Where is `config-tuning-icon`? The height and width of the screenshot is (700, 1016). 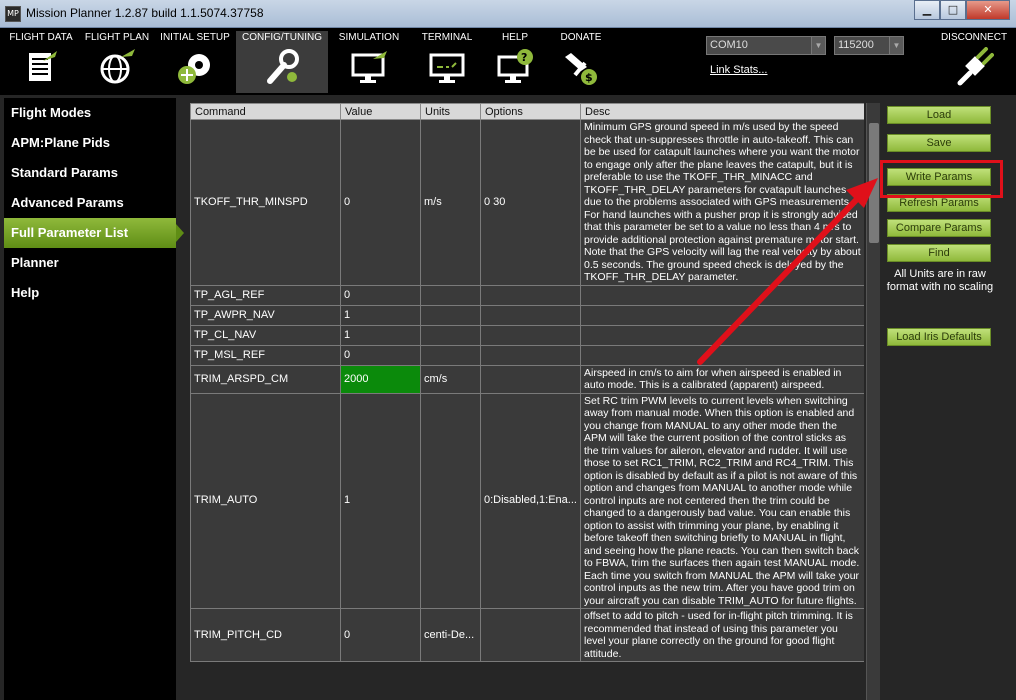 config-tuning-icon is located at coordinates (283, 66).